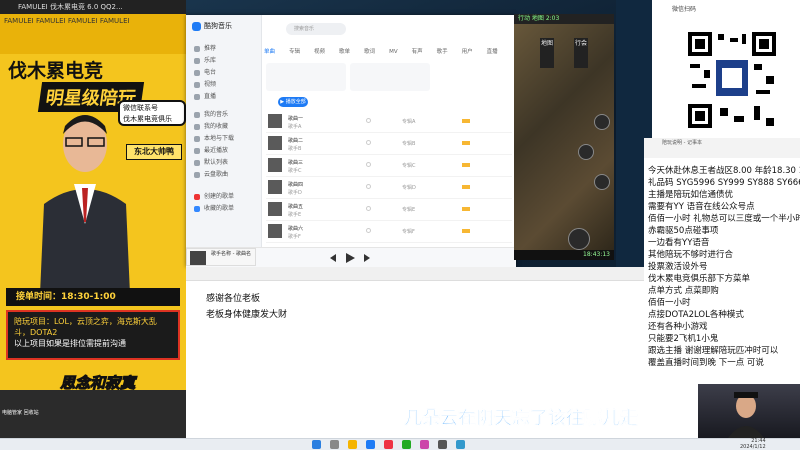 This screenshot has width=800, height=450. I want to click on nav-item: 电台, so click(205, 71).